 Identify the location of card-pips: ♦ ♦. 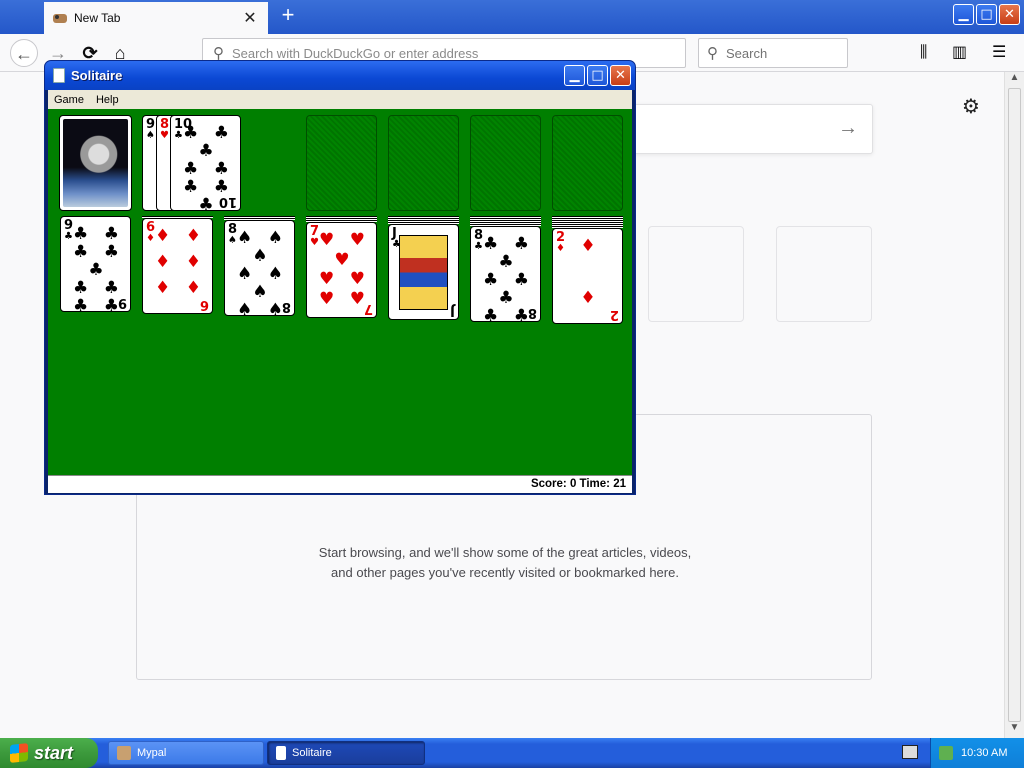
(588, 272).